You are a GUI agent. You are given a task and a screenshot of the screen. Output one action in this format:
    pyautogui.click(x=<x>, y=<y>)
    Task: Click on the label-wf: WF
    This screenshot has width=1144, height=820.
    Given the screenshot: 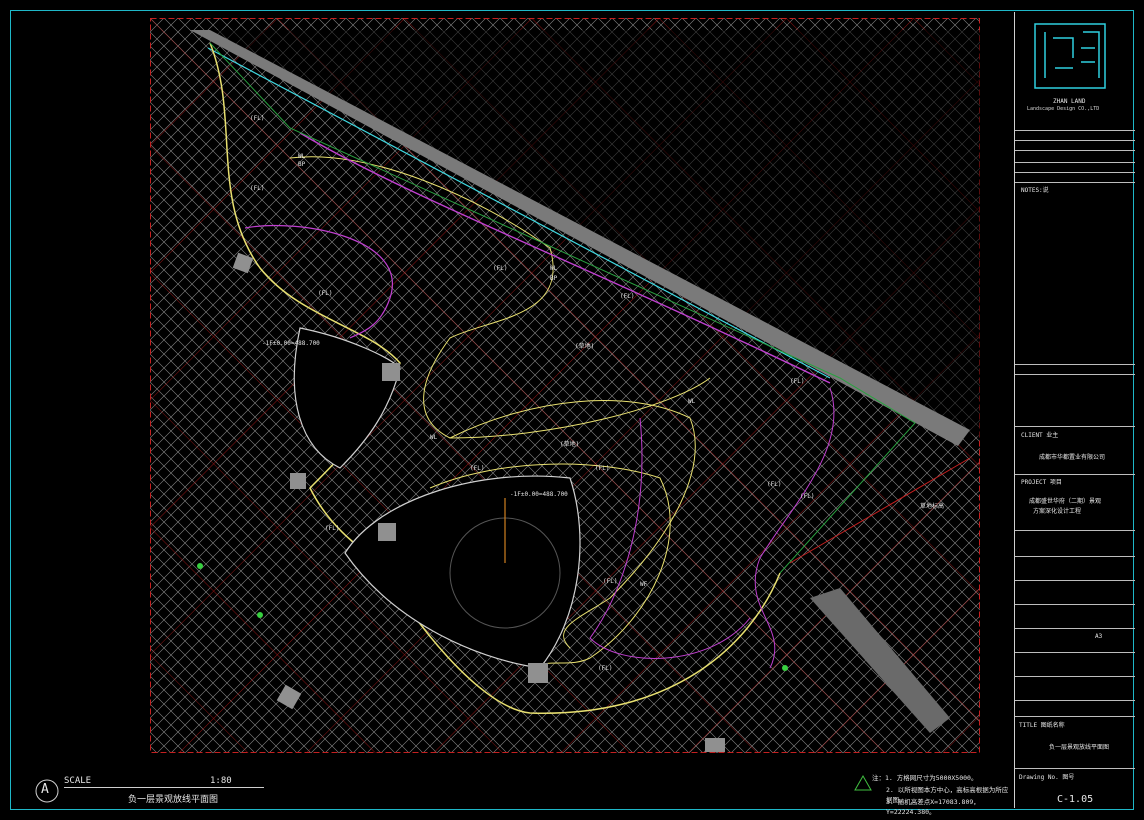 What is the action you would take?
    pyautogui.click(x=644, y=584)
    